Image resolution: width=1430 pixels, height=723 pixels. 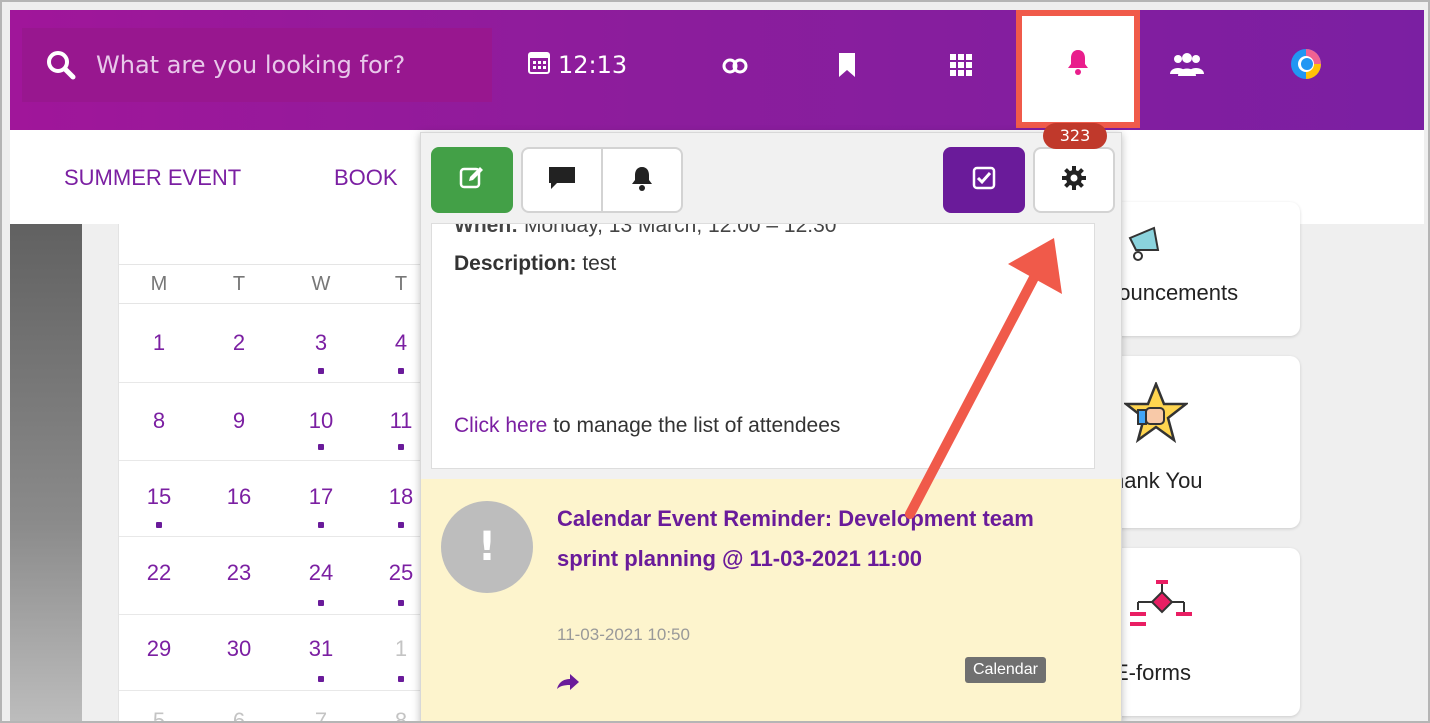 What do you see at coordinates (568, 684) in the screenshot?
I see `share-arrow-icon` at bounding box center [568, 684].